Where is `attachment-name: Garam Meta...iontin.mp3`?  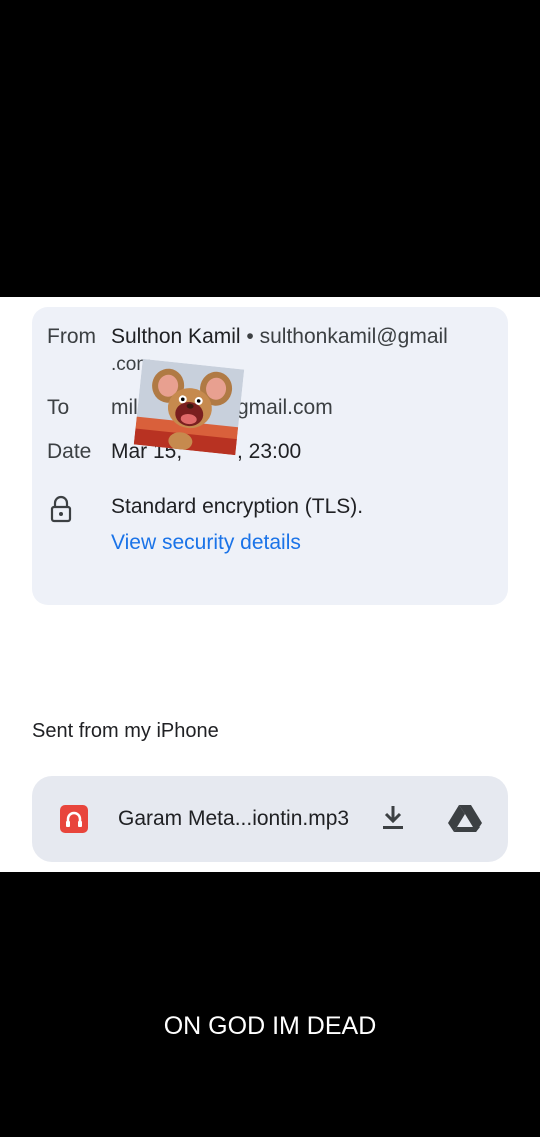
attachment-name: Garam Meta...iontin.mp3 is located at coordinates (234, 818).